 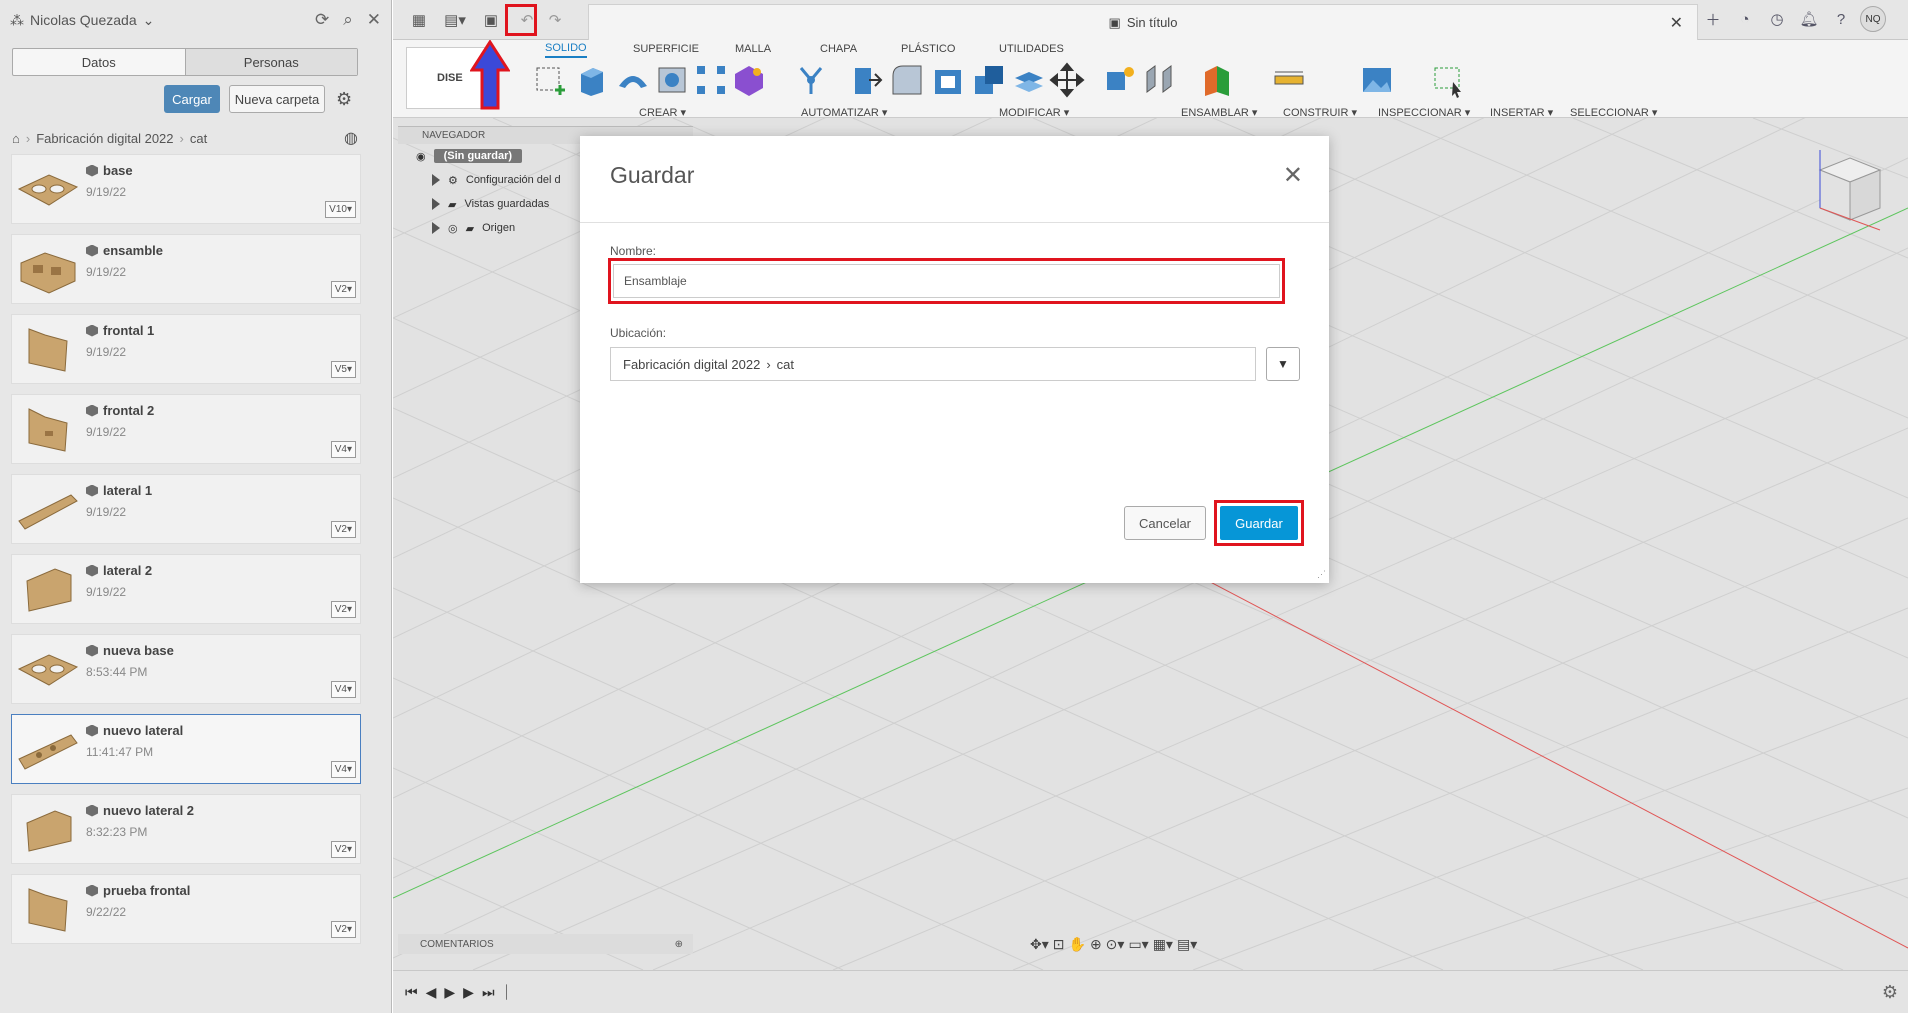 I want to click on shell-icon, so click(x=949, y=80).